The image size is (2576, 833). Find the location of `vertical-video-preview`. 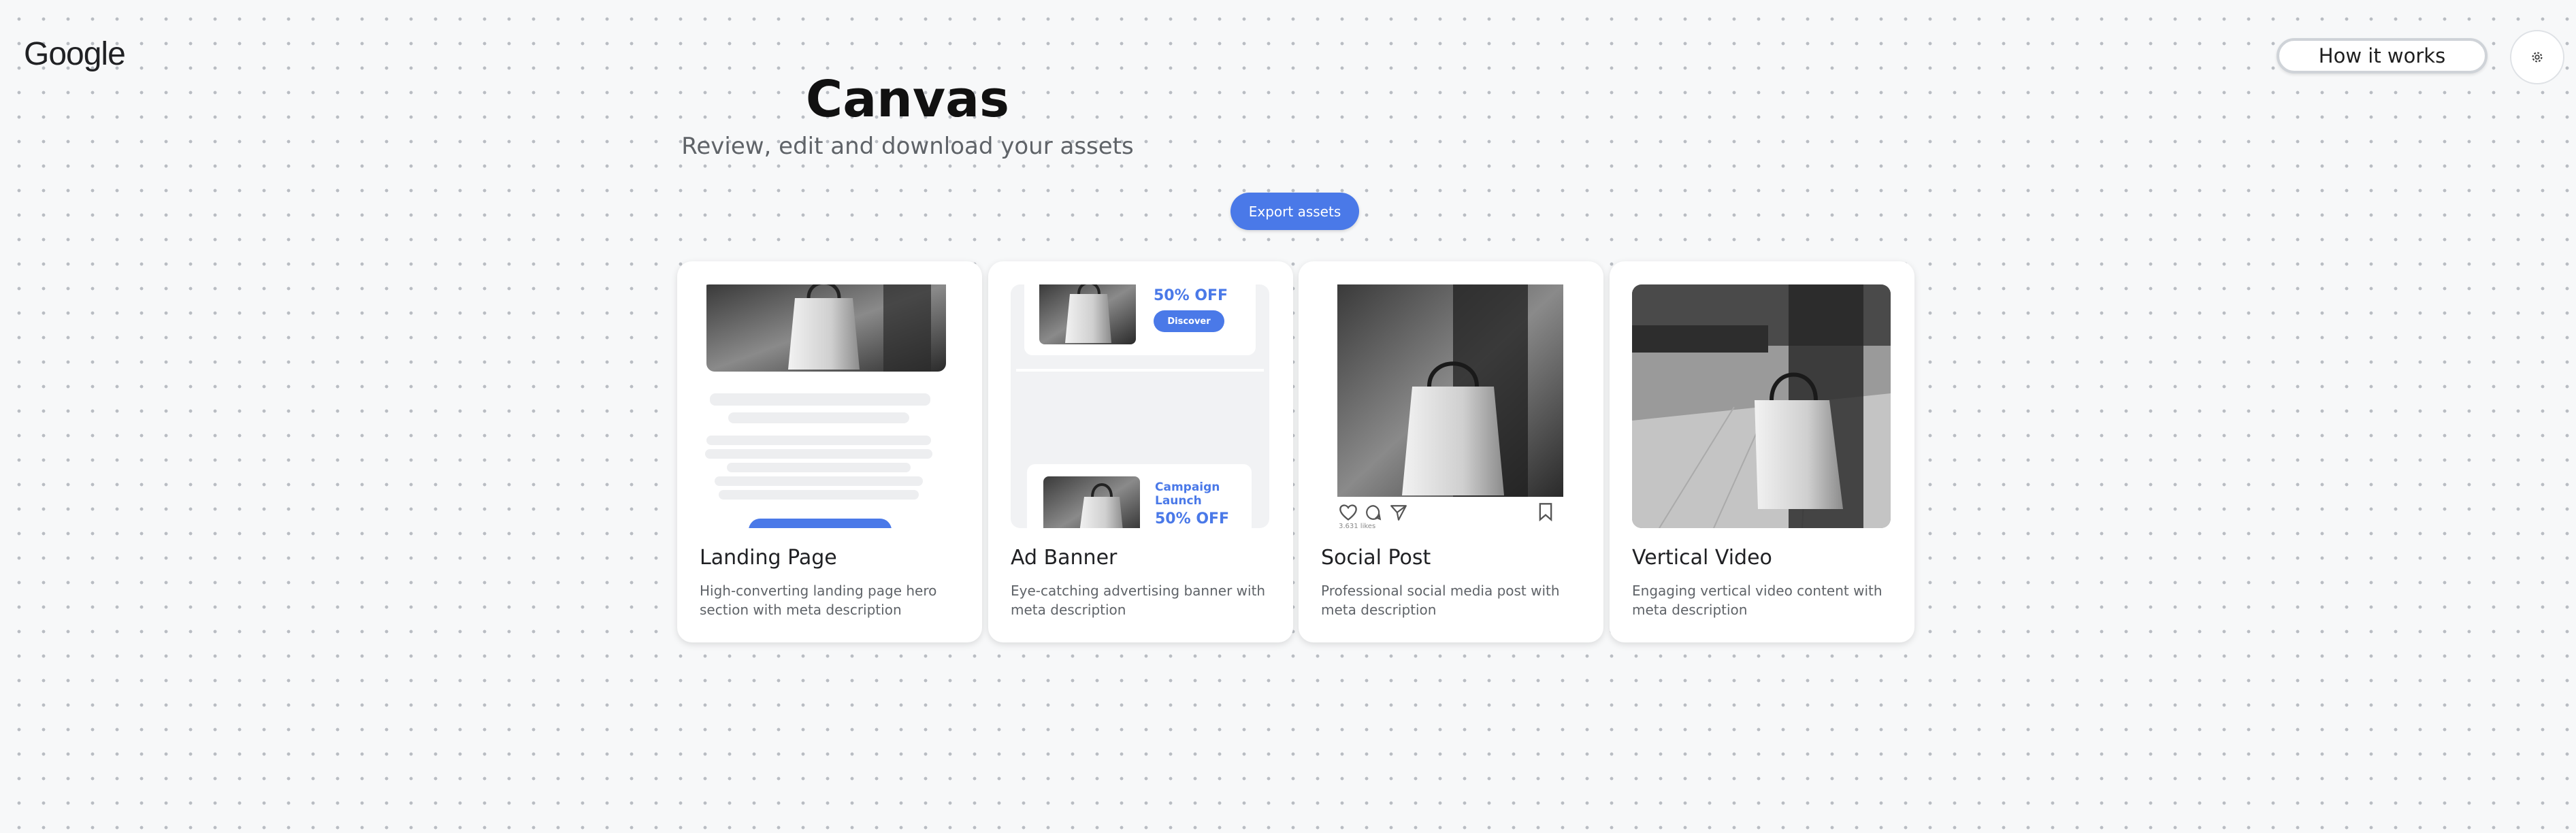

vertical-video-preview is located at coordinates (1761, 406).